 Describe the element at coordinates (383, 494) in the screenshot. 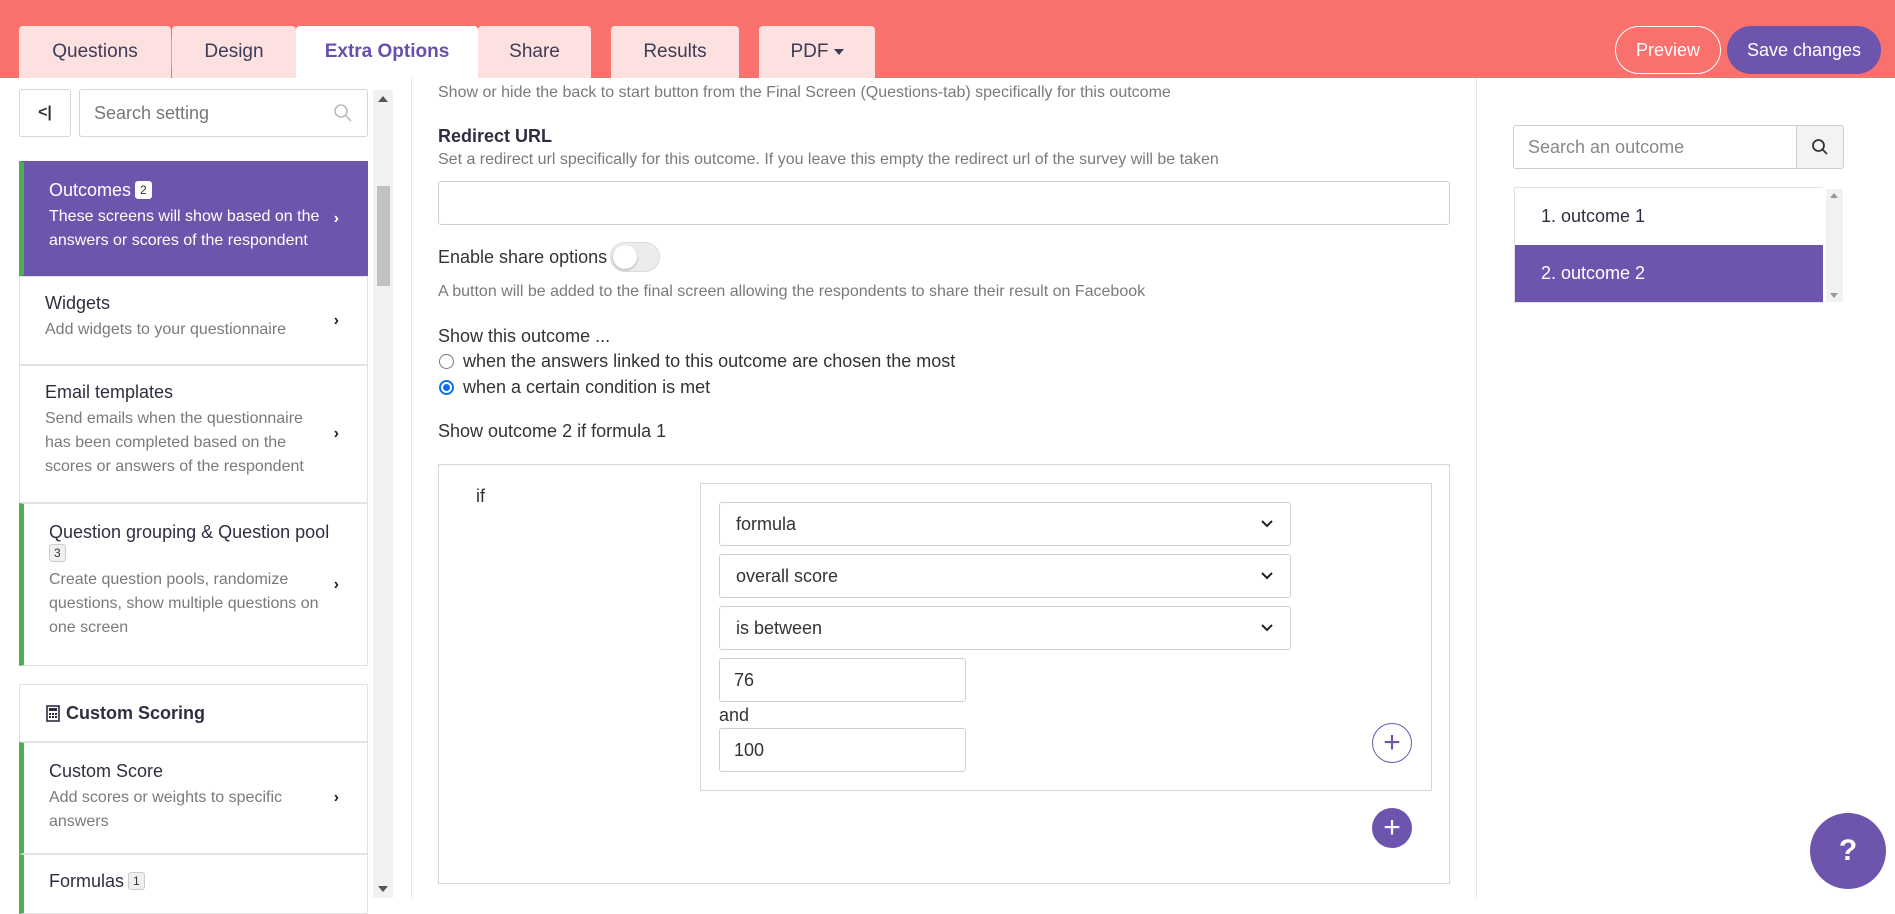

I see `sidebar-scrollbar` at that location.